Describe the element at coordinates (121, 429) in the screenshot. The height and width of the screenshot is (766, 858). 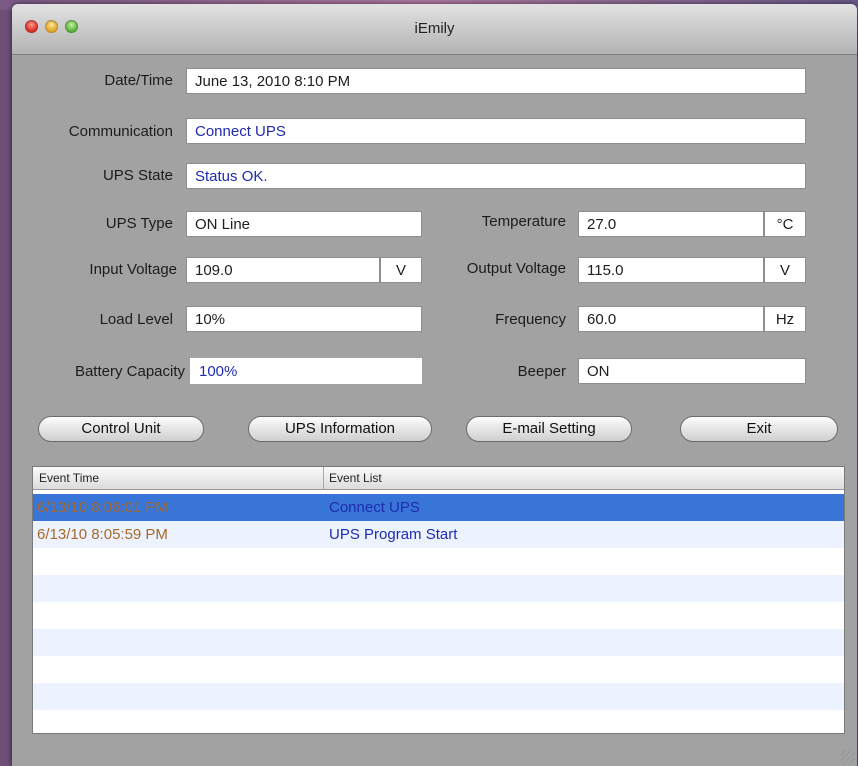
I see `control-unit-button: Control Unit` at that location.